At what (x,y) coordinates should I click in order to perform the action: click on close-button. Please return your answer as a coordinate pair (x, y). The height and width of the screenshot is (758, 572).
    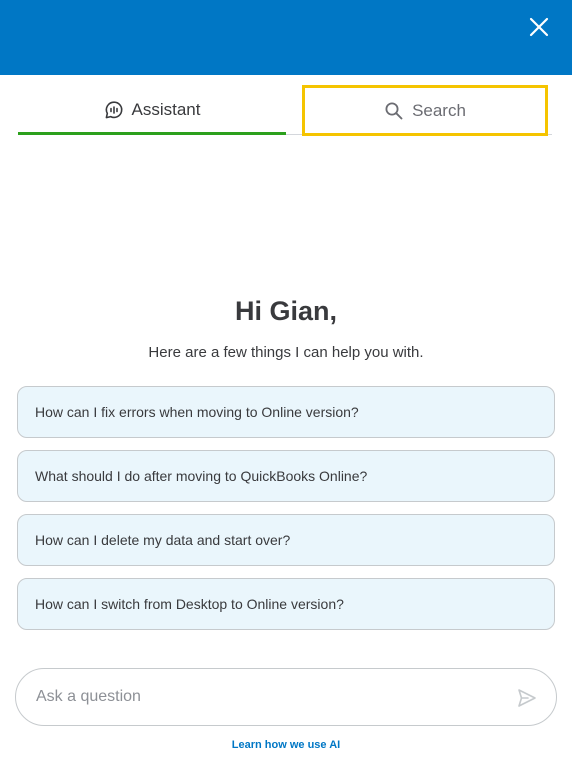
    Looking at the image, I should click on (539, 27).